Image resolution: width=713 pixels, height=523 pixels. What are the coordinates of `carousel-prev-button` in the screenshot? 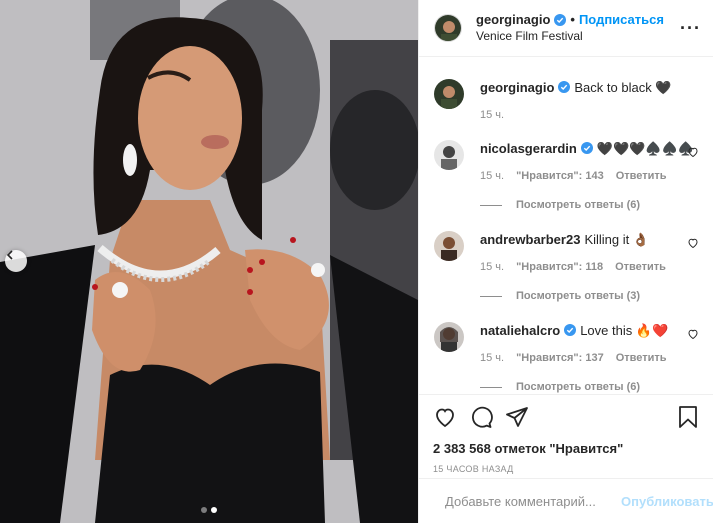 It's located at (16, 261).